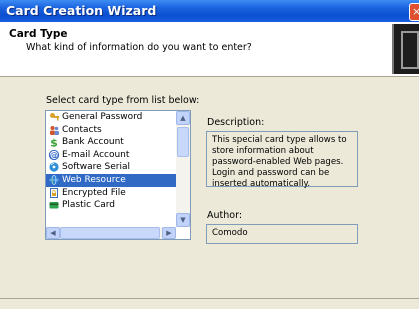 The width and height of the screenshot is (419, 309). What do you see at coordinates (209, 11) in the screenshot?
I see `title-bar: Card Creation Wizard ×` at bounding box center [209, 11].